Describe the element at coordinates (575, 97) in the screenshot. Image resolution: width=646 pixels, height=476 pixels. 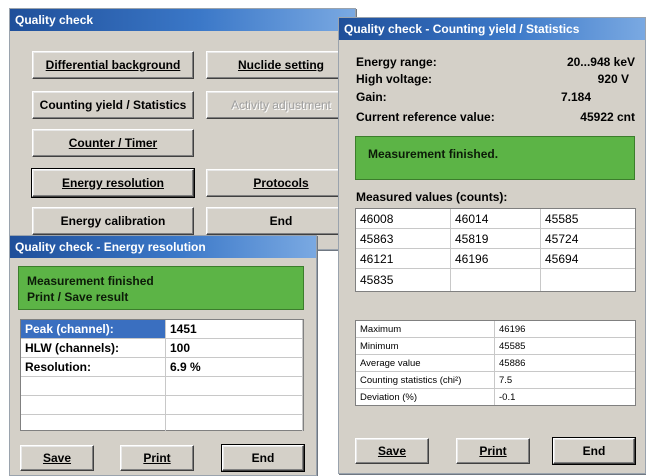
I see `gain-value: 7.184` at that location.